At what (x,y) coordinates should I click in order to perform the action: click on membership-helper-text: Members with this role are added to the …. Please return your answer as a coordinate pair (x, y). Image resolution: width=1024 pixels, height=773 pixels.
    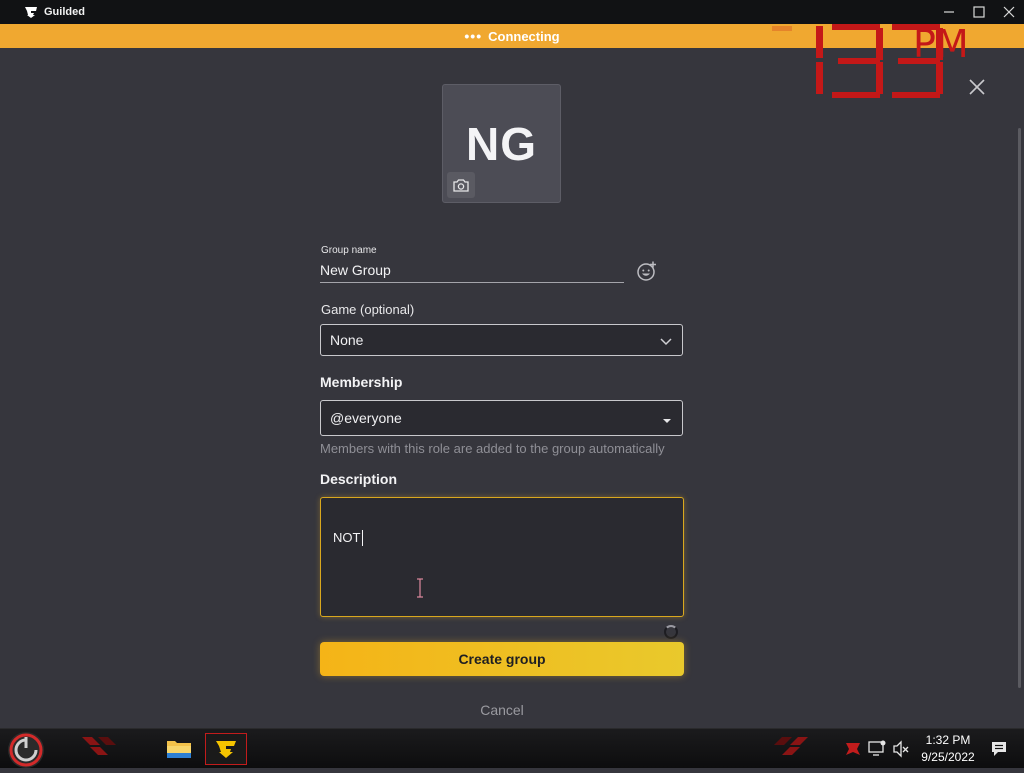
    Looking at the image, I should click on (492, 448).